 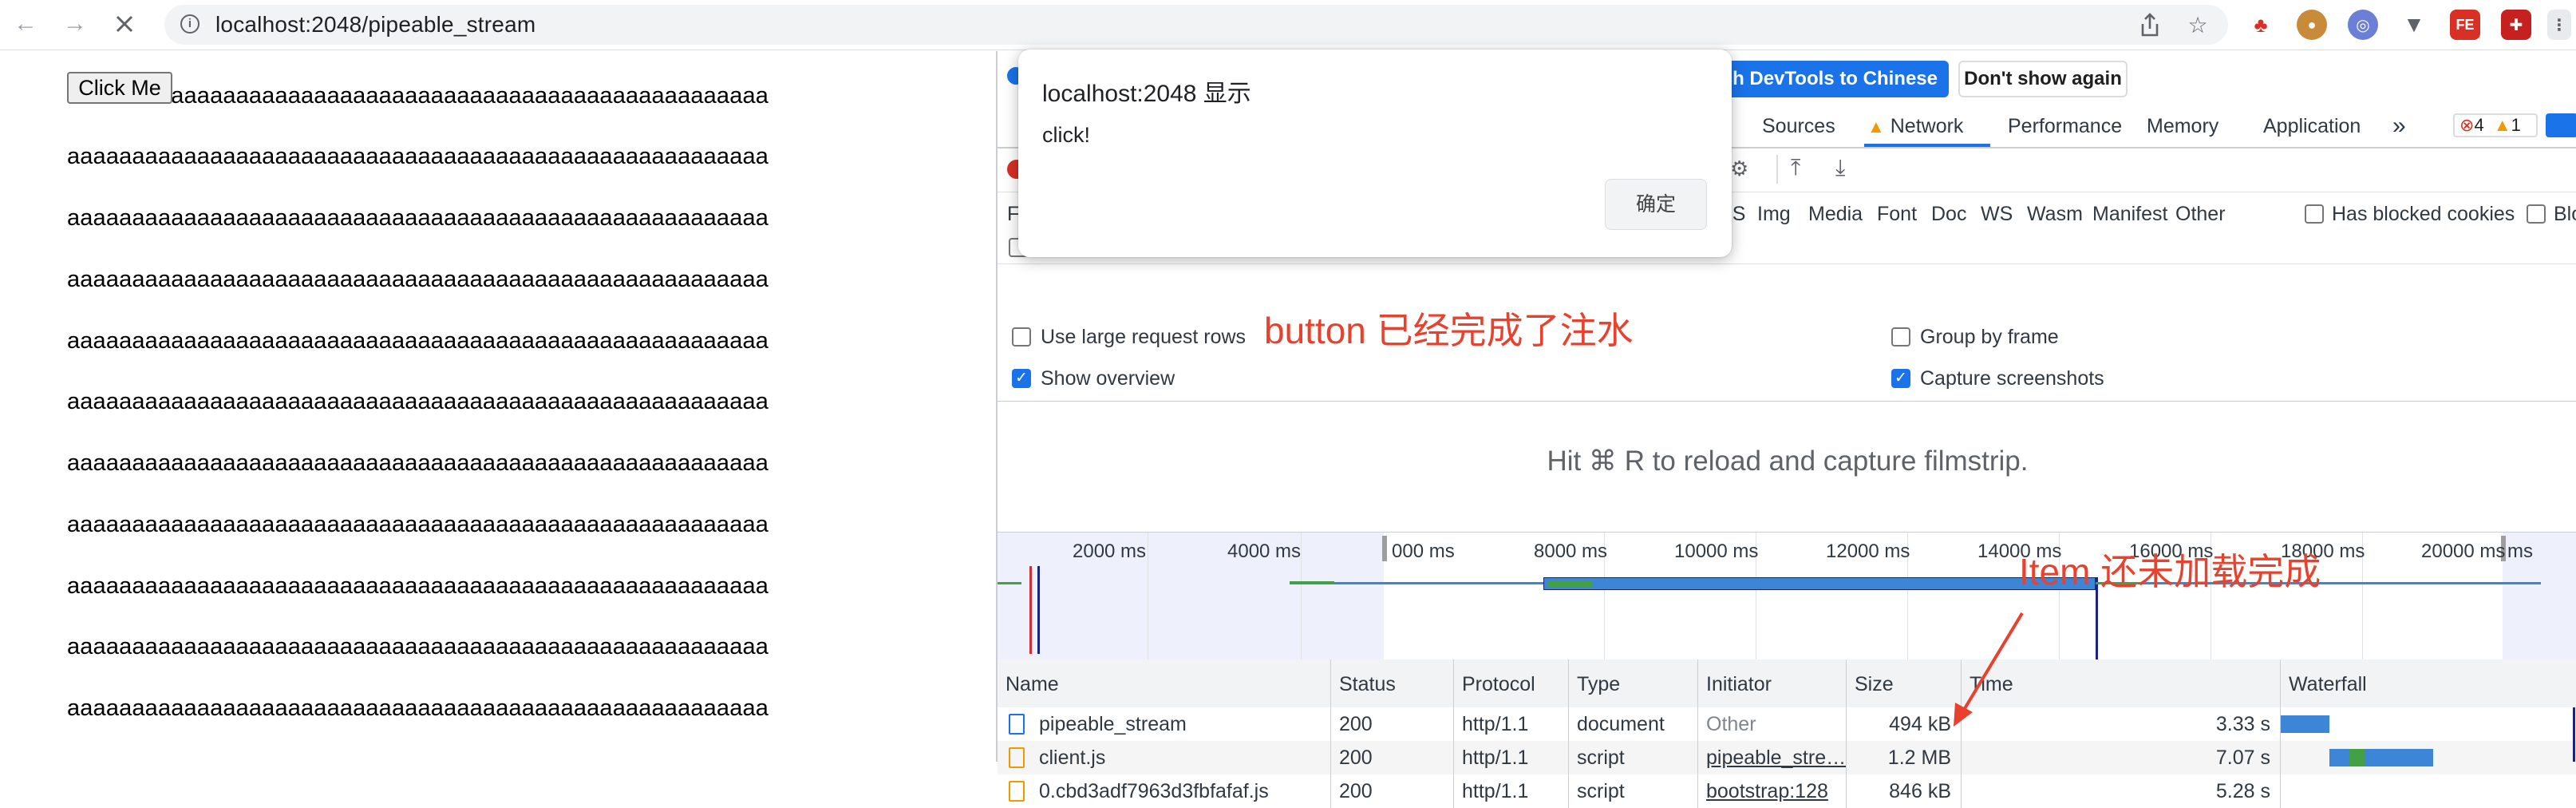 What do you see at coordinates (1927, 145) in the screenshot?
I see `active-tab-indicator` at bounding box center [1927, 145].